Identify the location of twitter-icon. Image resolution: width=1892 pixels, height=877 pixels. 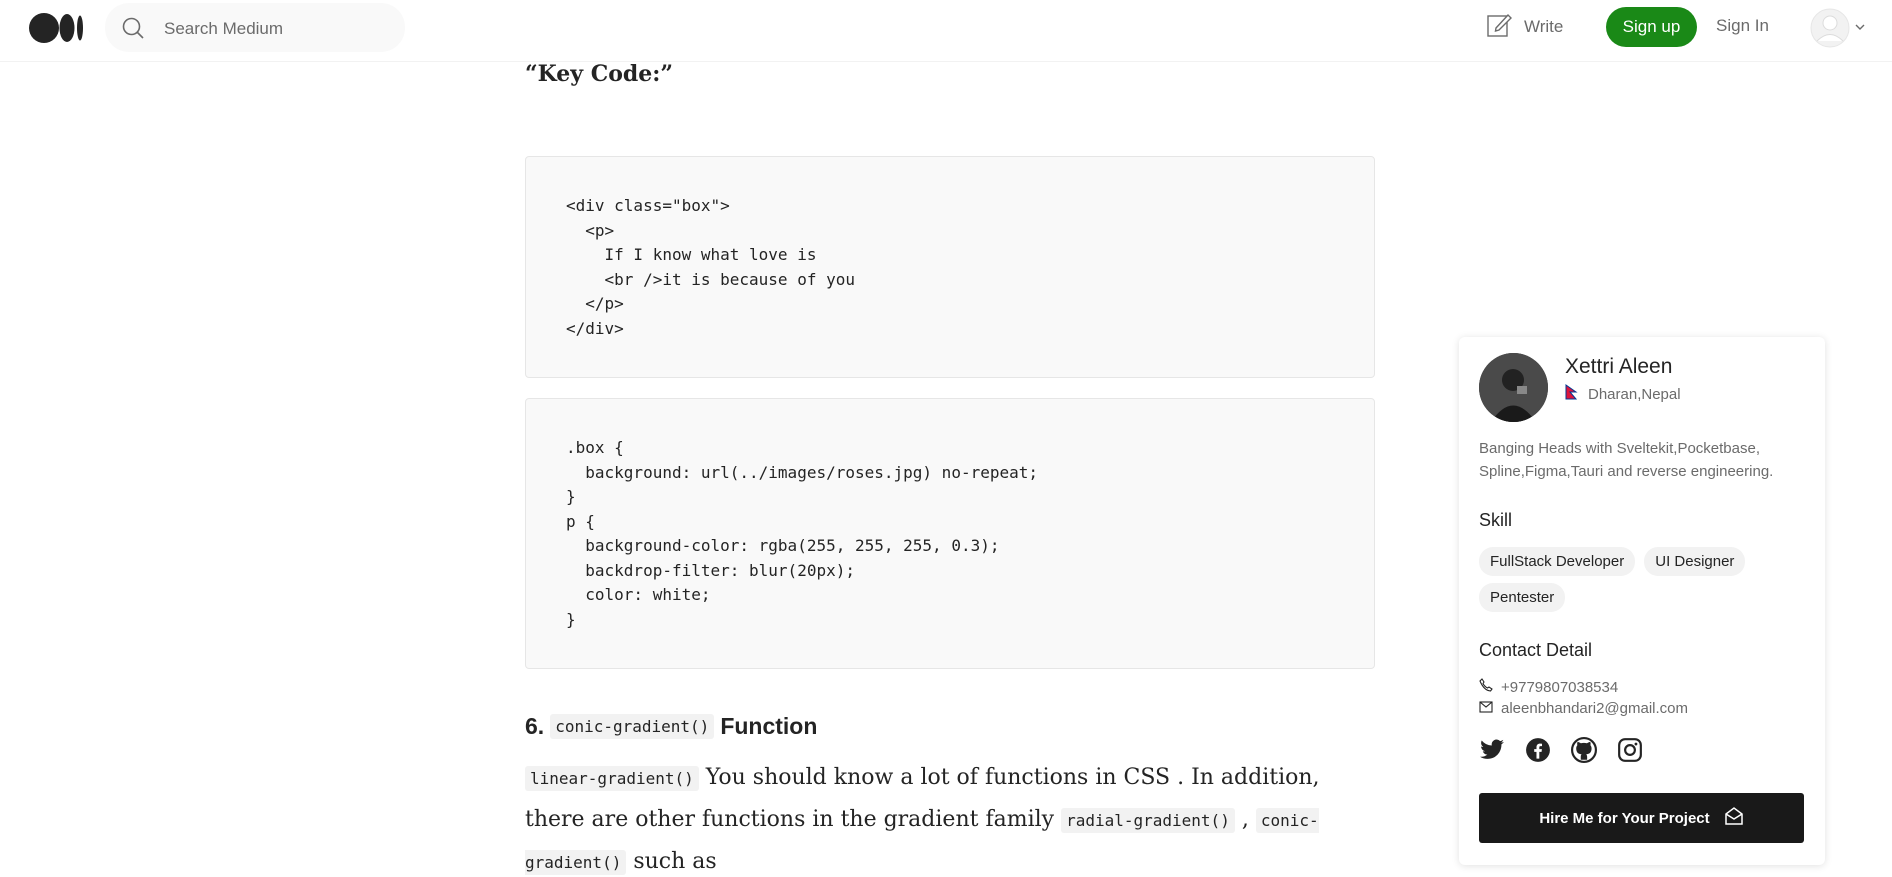
(1492, 750).